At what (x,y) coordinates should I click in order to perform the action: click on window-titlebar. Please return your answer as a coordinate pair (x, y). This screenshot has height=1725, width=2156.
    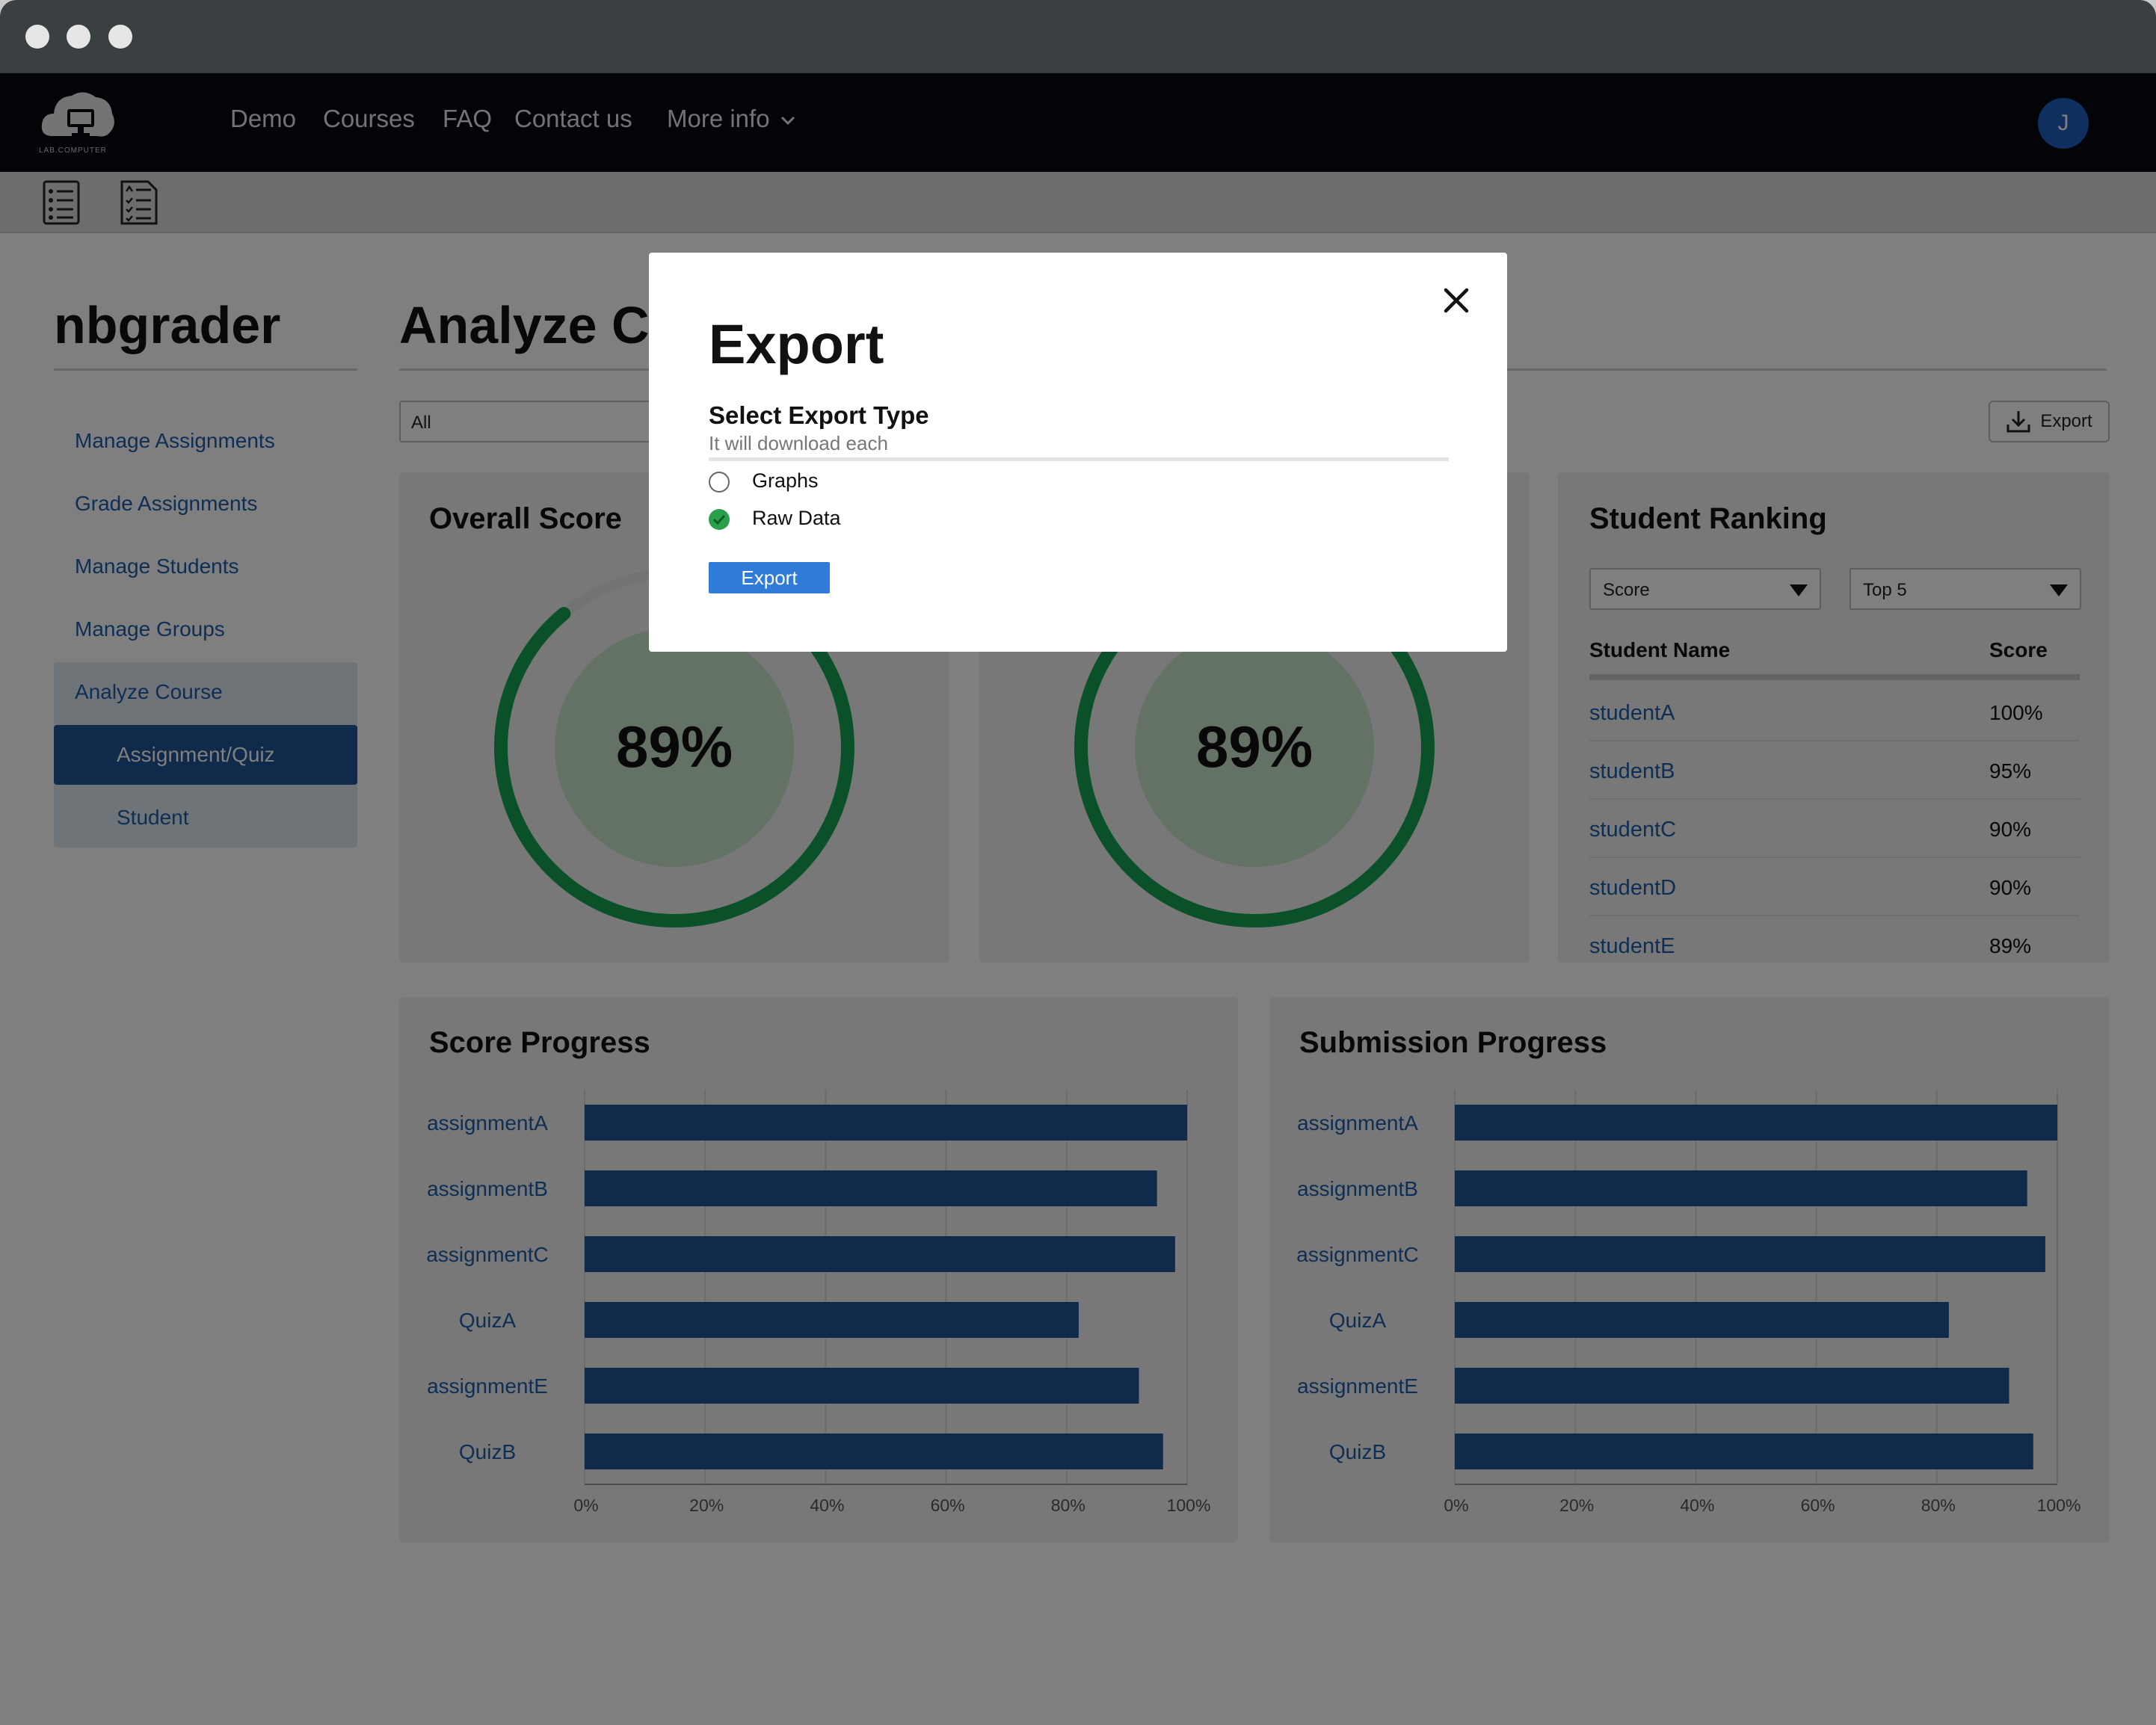
    Looking at the image, I should click on (1078, 36).